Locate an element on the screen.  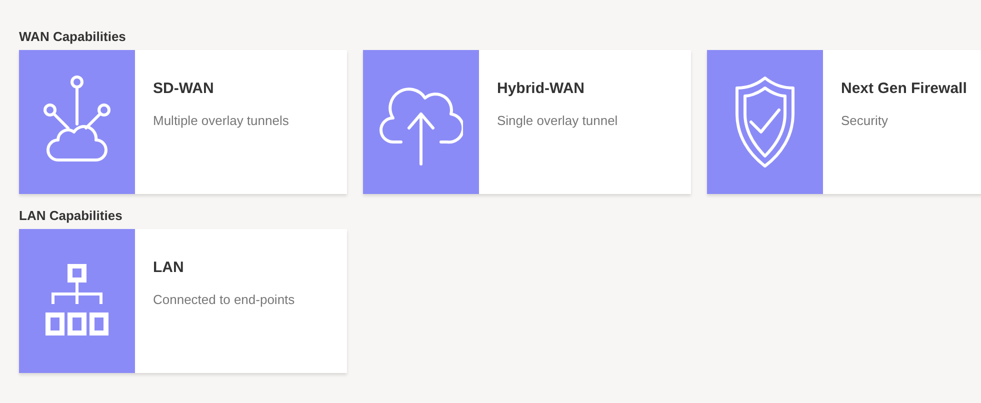
section-title: WAN Capabilities is located at coordinates (72, 37).